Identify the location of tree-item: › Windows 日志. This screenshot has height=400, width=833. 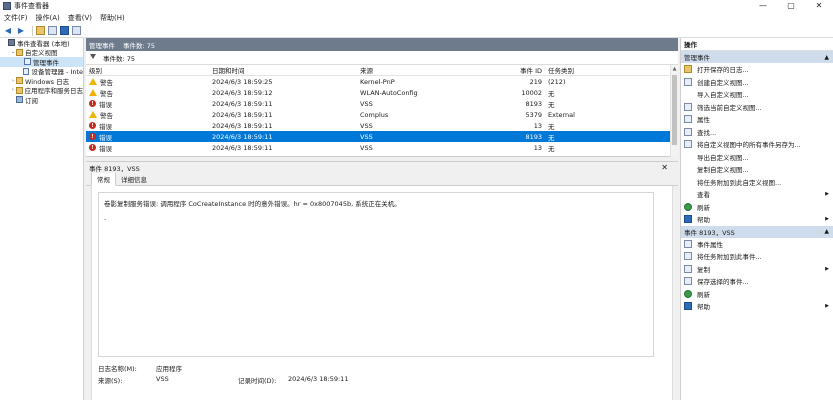
(41, 81).